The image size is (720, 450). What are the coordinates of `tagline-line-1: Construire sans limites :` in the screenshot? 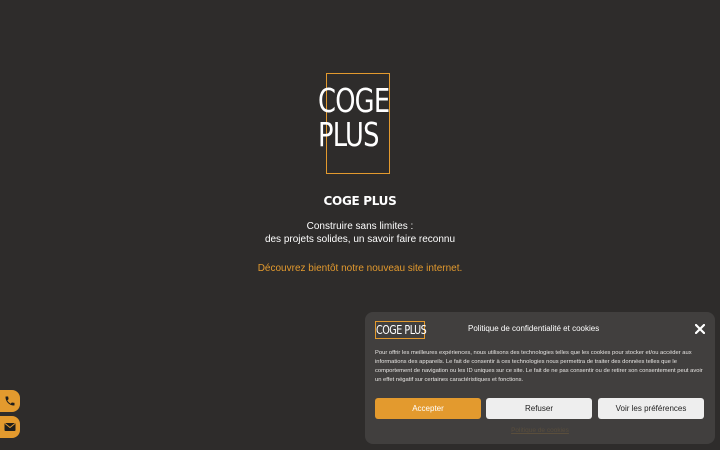 It's located at (360, 226).